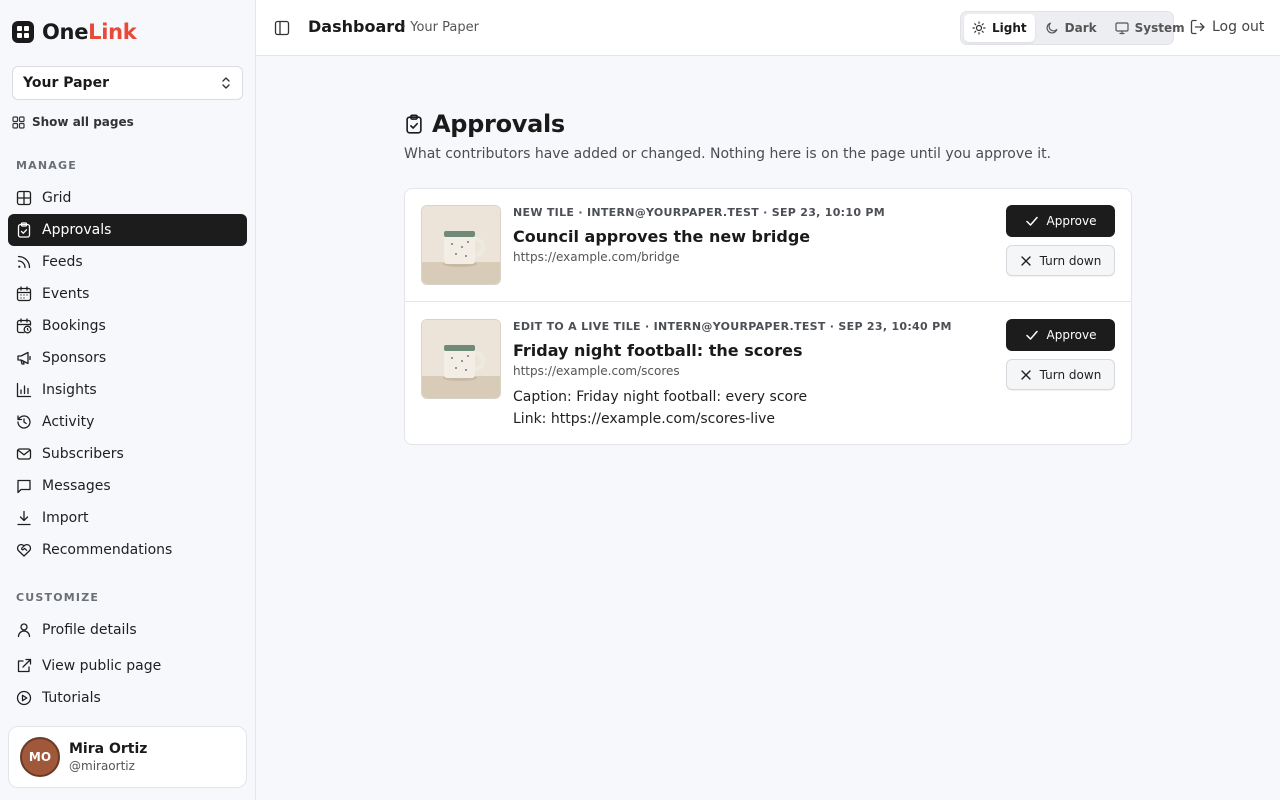  Describe the element at coordinates (127, 630) in the screenshot. I see `sidebar-item-profile-details: Profile details` at that location.